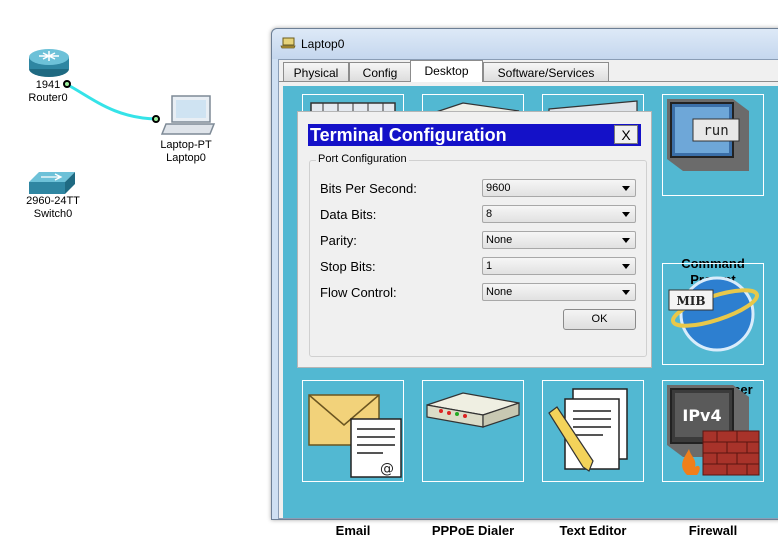 This screenshot has width=778, height=539. I want to click on tab-software-services: Software/Services, so click(546, 72).